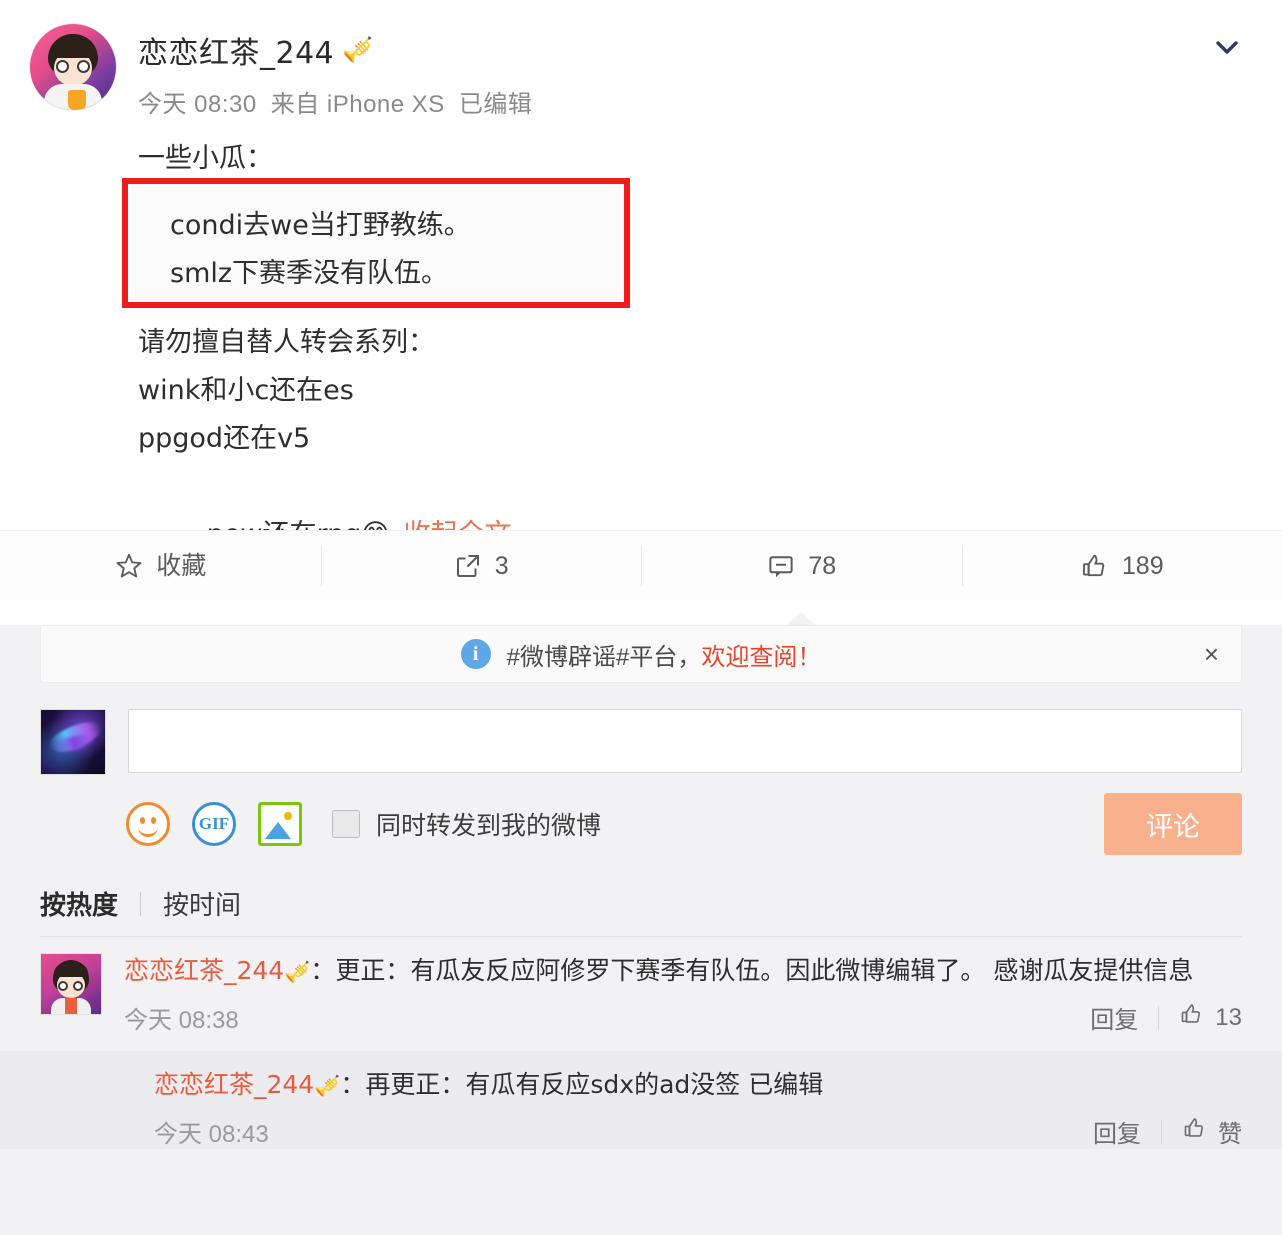 The height and width of the screenshot is (1235, 1282). Describe the element at coordinates (695, 343) in the screenshot. I see `post-line-1: 请勿擅自替人转会系列：` at that location.